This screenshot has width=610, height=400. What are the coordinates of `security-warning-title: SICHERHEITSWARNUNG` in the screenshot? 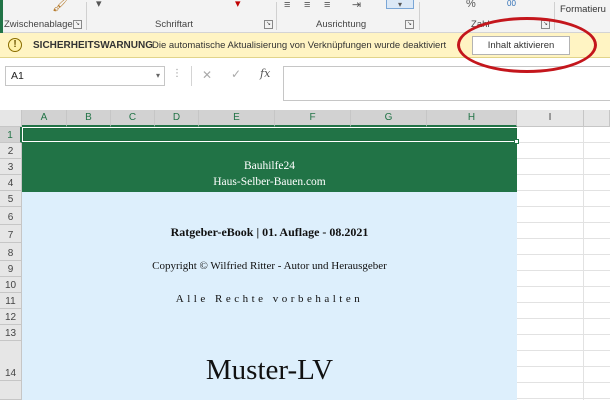 It's located at (93, 45).